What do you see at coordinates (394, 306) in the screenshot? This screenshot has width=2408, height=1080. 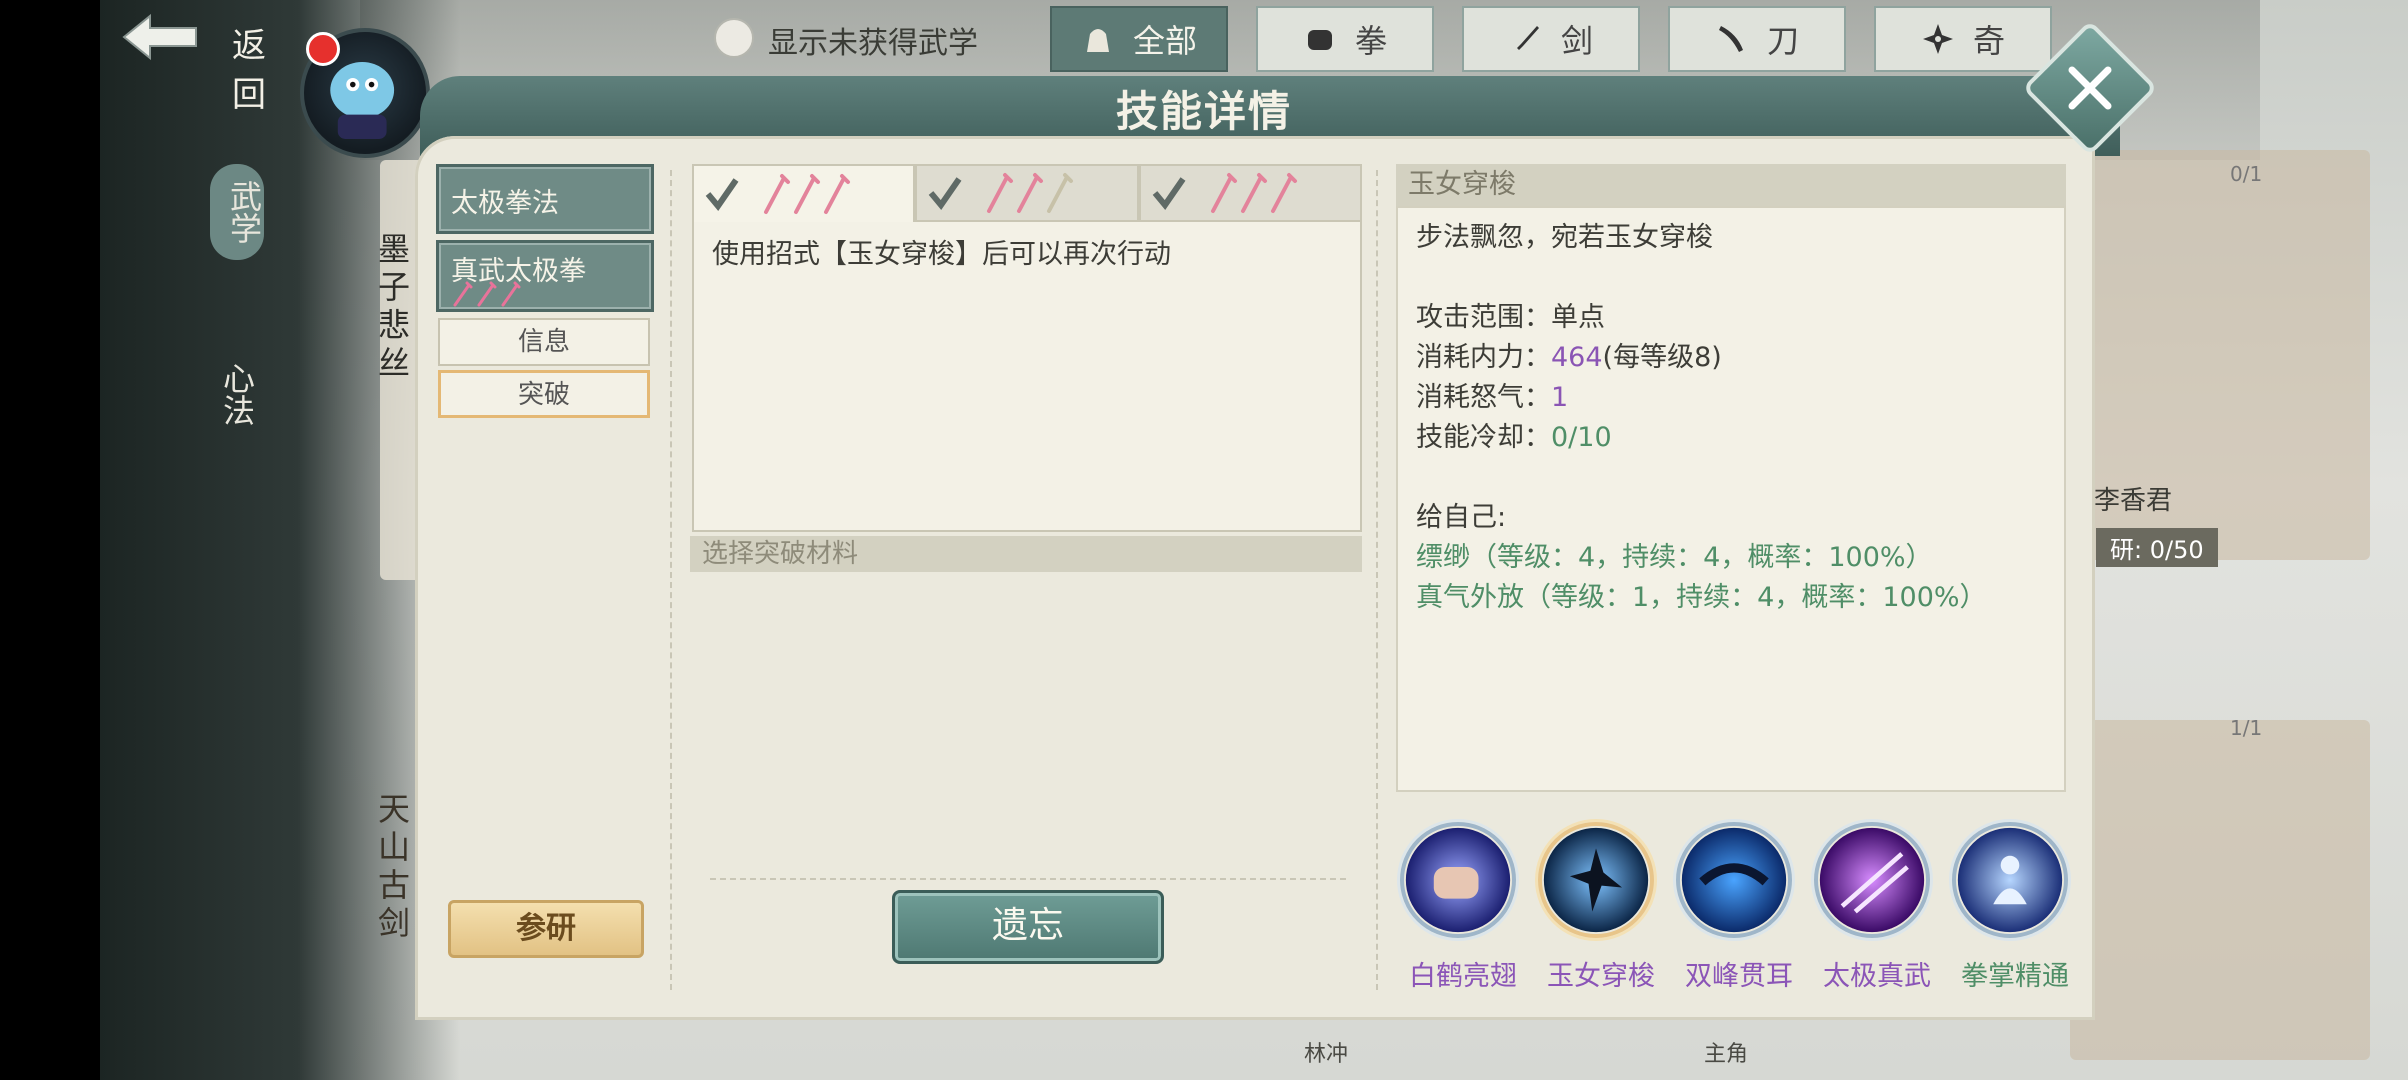 I see `bg-left-card-text: 墨子悲丝` at bounding box center [394, 306].